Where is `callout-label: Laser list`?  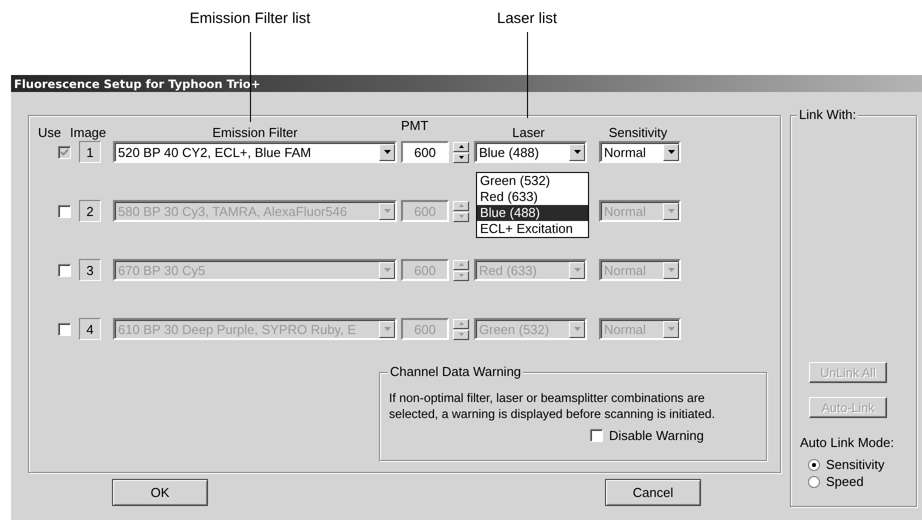 callout-label: Laser list is located at coordinates (527, 19).